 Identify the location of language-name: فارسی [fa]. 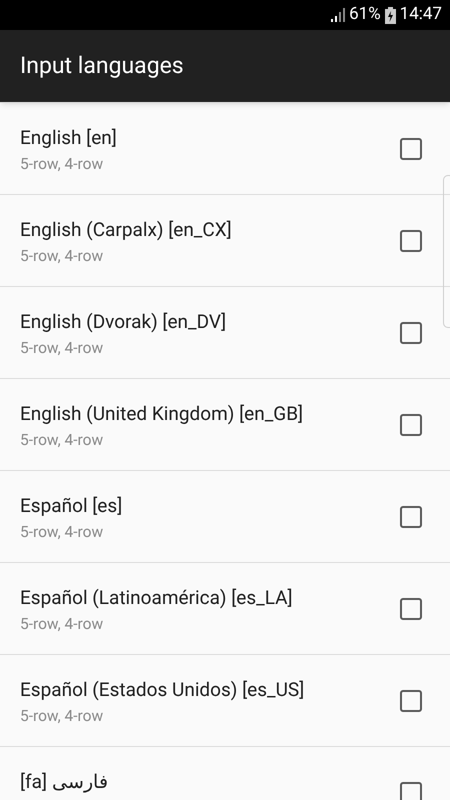
(64, 782).